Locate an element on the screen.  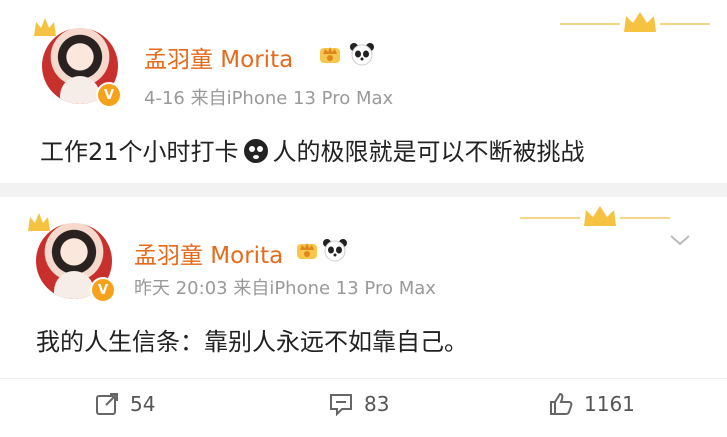
post-meta: 昨天 20:03 来自iPhone 13 Pro Max is located at coordinates (285, 288).